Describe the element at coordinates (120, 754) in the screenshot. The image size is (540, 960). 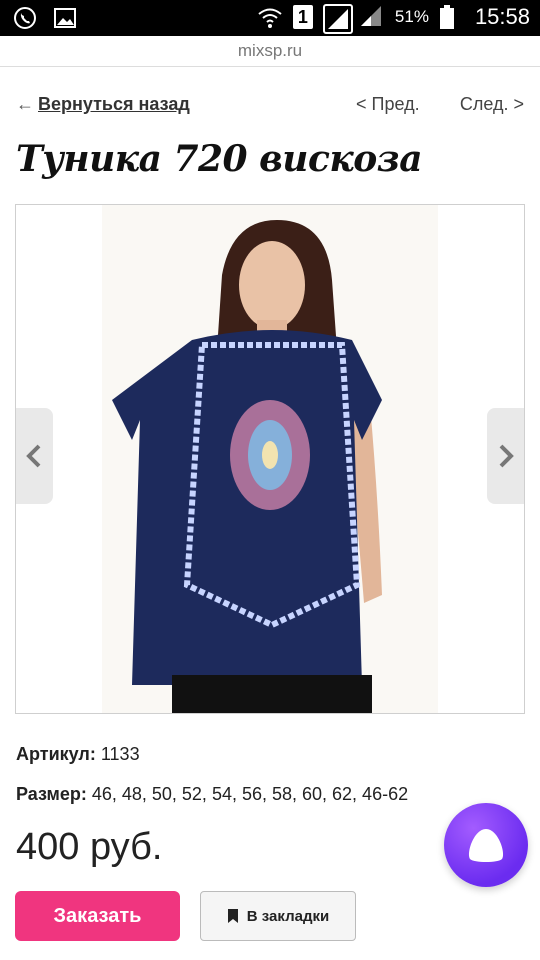
I see `article-value: 1133` at that location.